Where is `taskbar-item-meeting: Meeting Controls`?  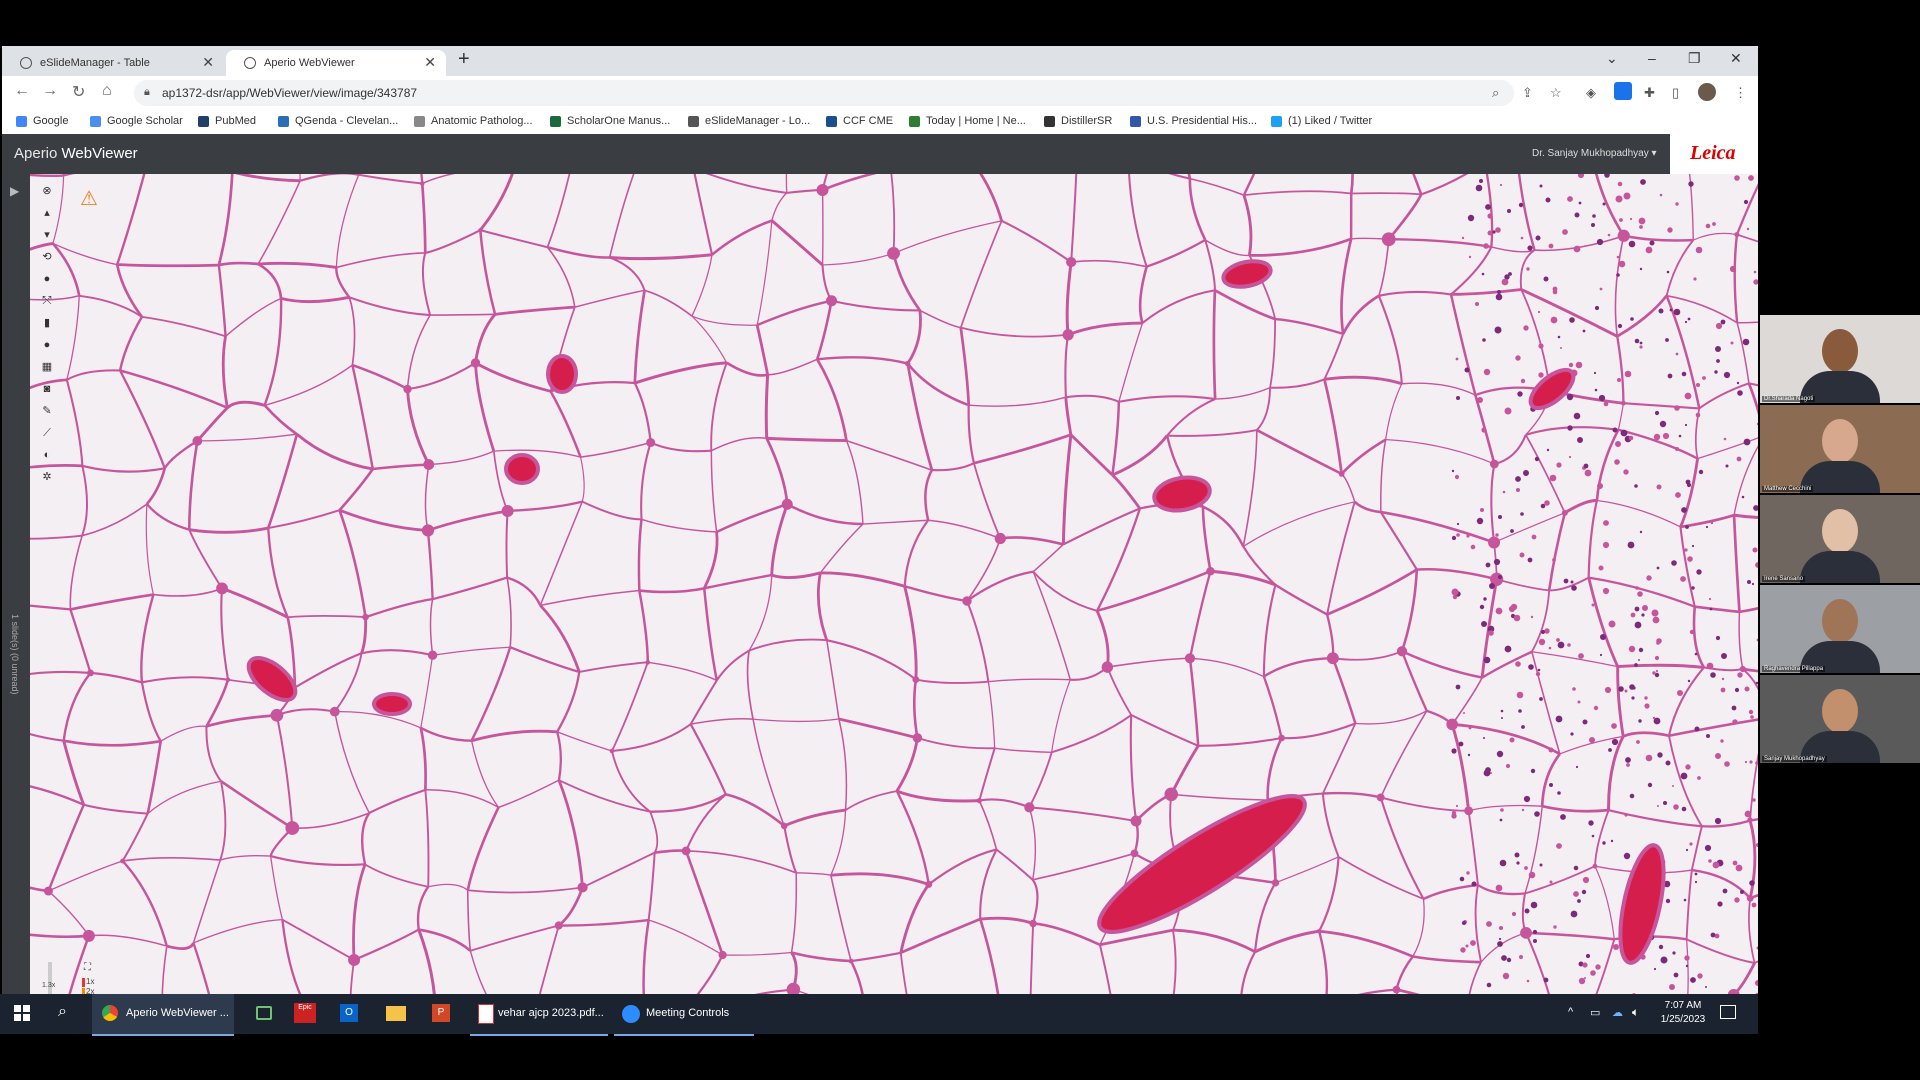
taskbar-item-meeting: Meeting Controls is located at coordinates (684, 1015).